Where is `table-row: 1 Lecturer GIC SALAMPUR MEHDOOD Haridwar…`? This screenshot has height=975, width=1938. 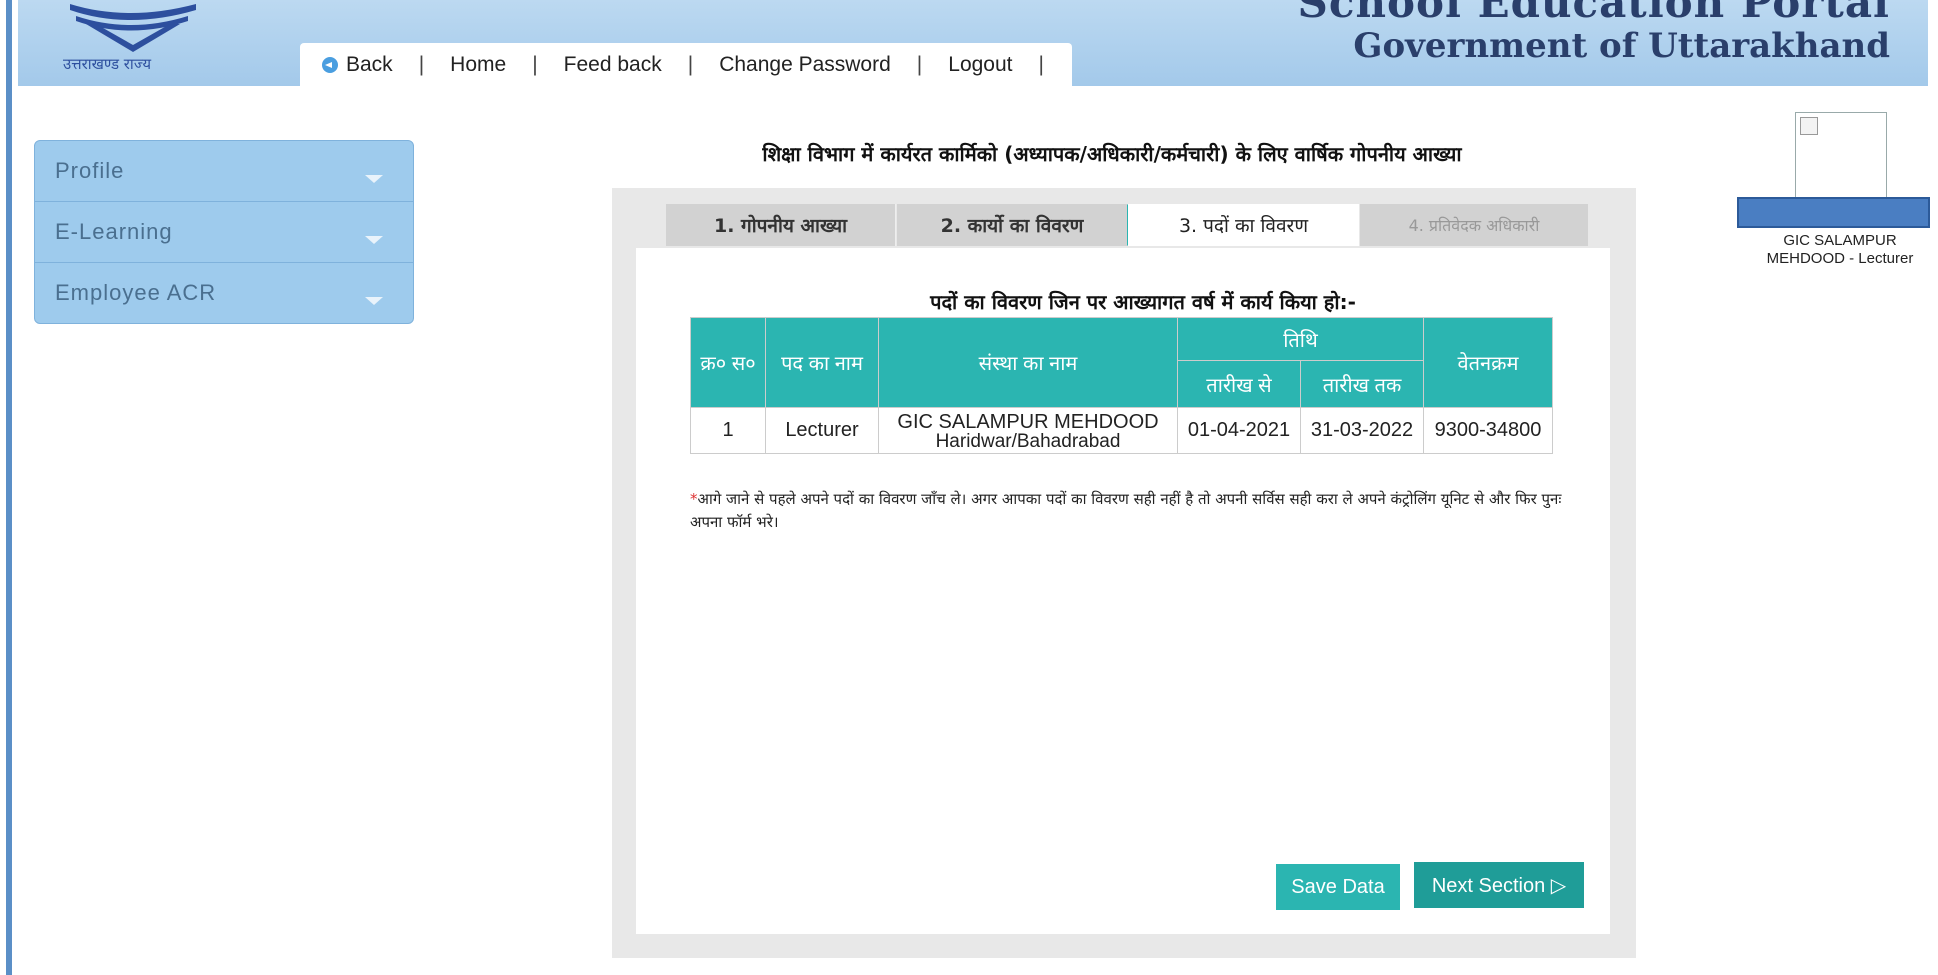
table-row: 1 Lecturer GIC SALAMPUR MEHDOOD Haridwar… is located at coordinates (1121, 430).